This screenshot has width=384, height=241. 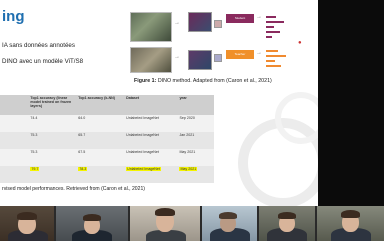 I want to click on table-cell: 67.5, so click(x=100, y=157).